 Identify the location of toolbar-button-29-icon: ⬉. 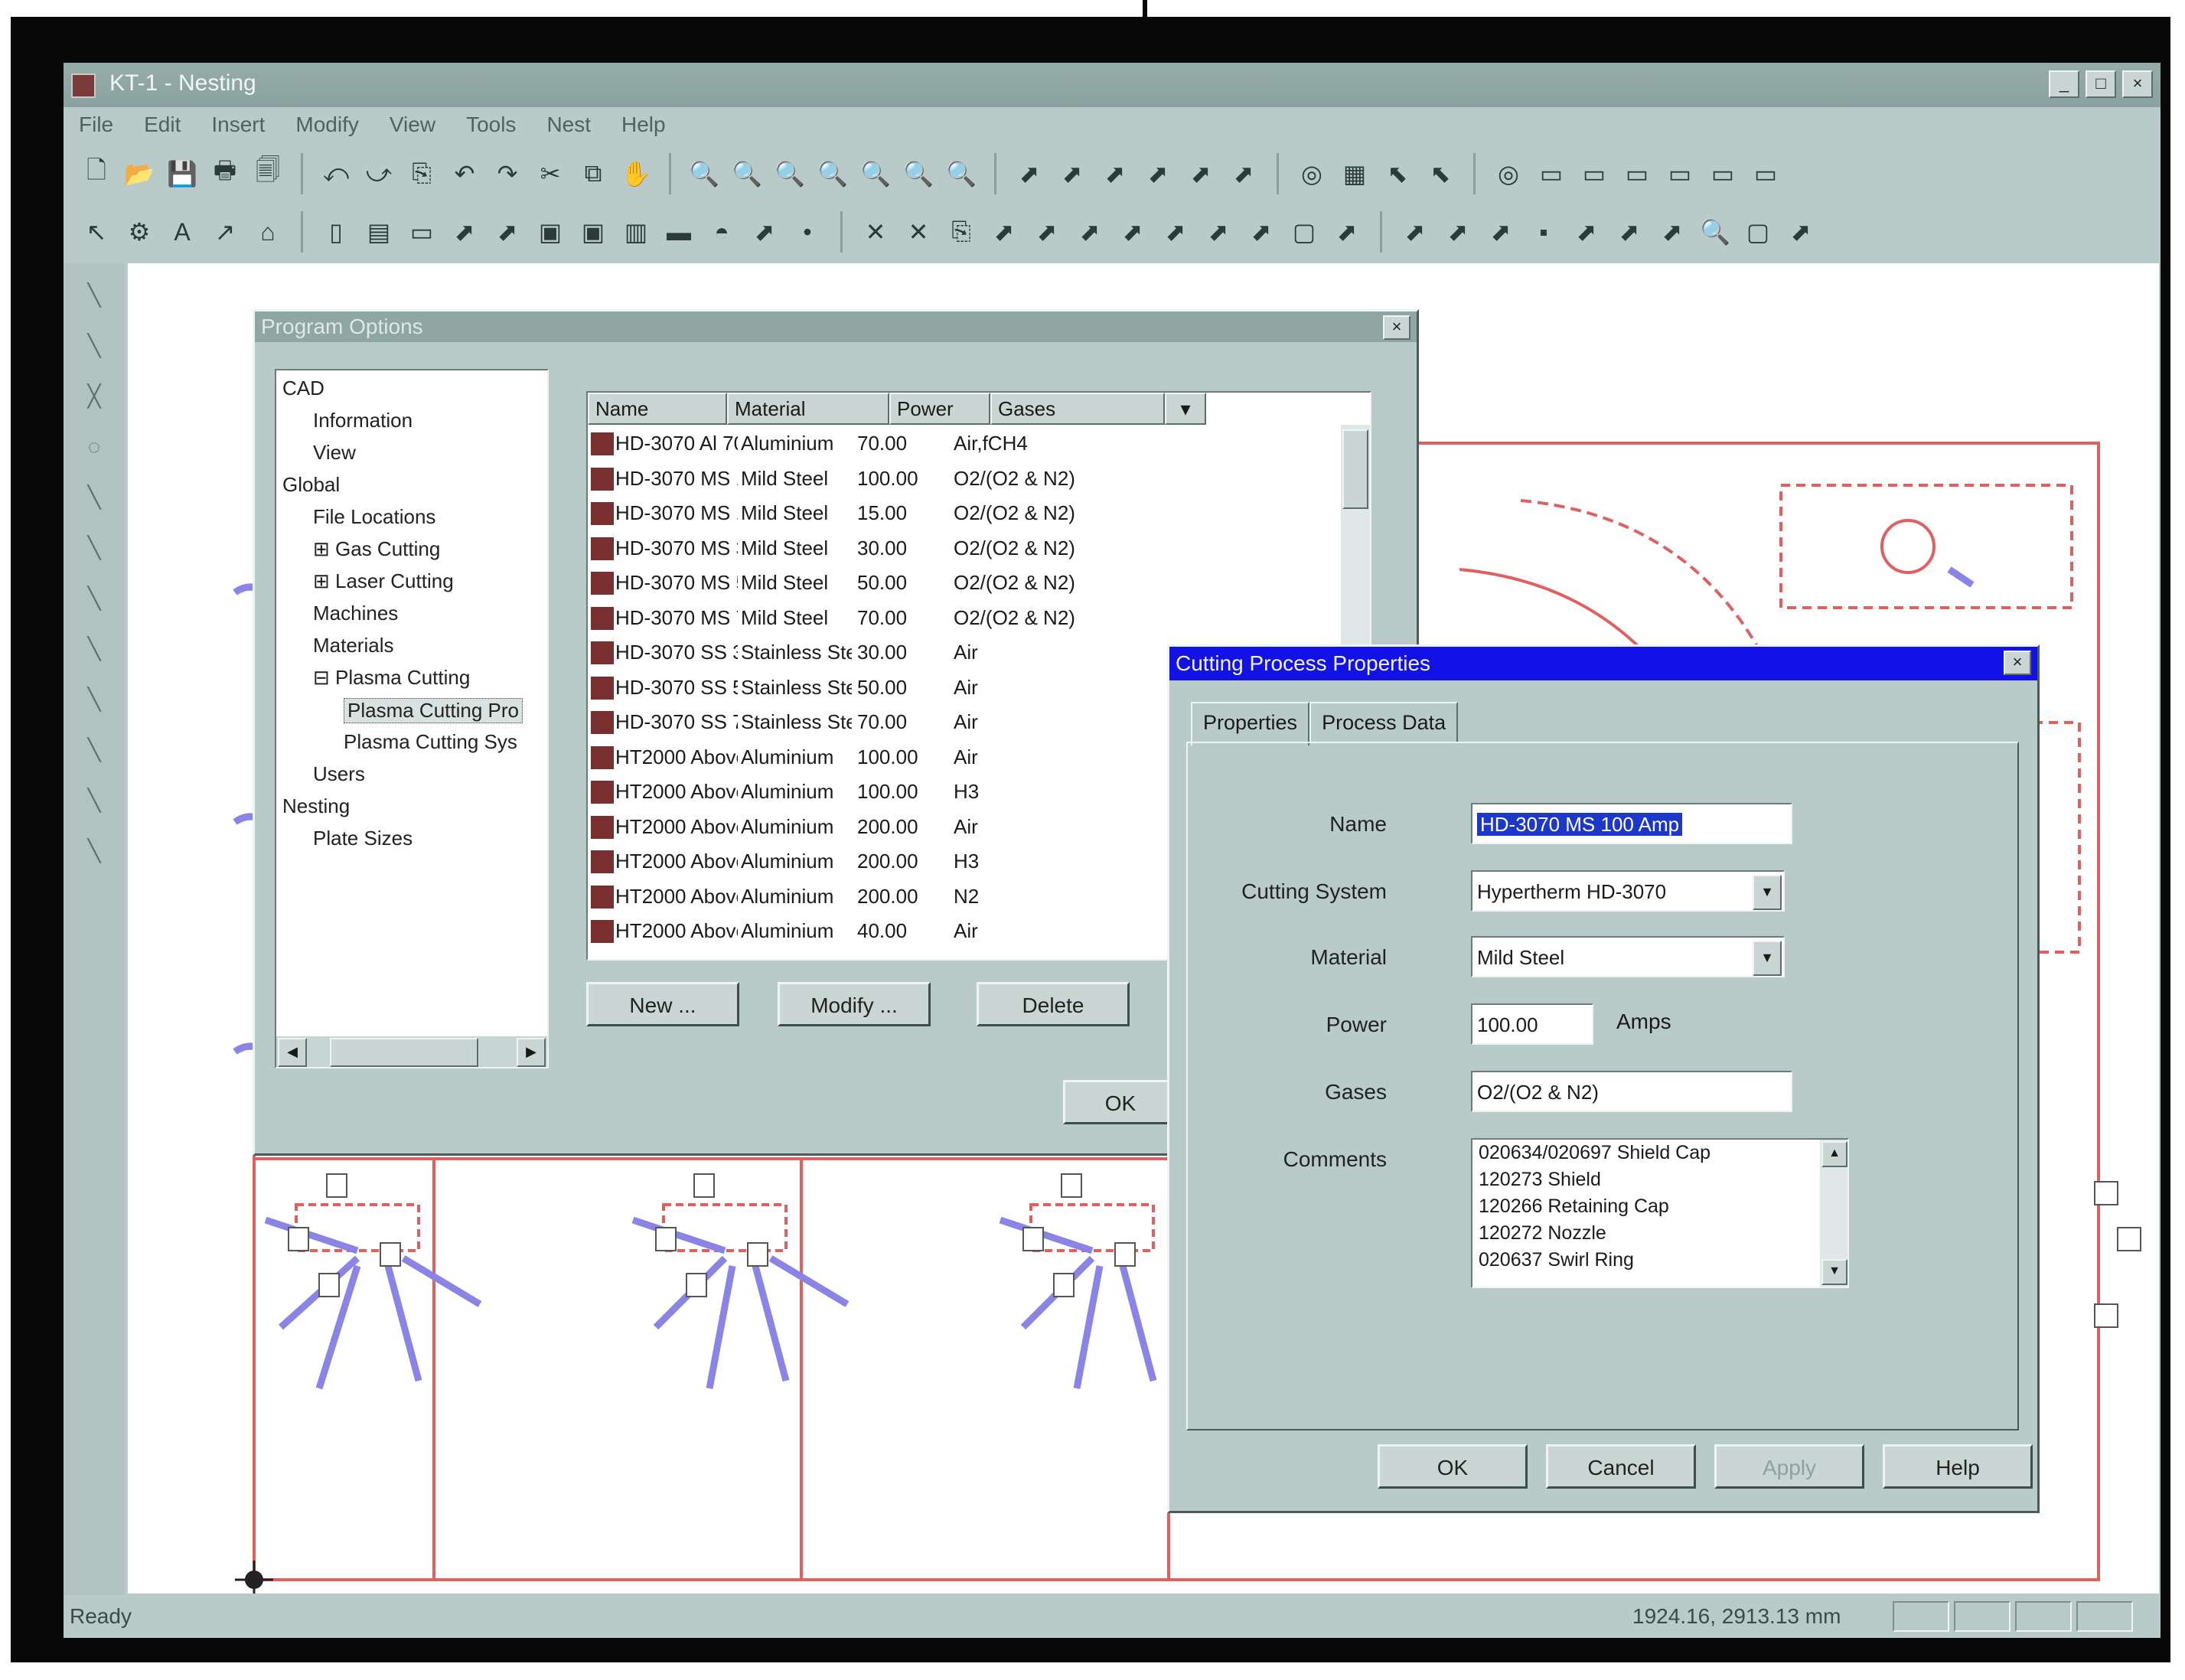
(1440, 173).